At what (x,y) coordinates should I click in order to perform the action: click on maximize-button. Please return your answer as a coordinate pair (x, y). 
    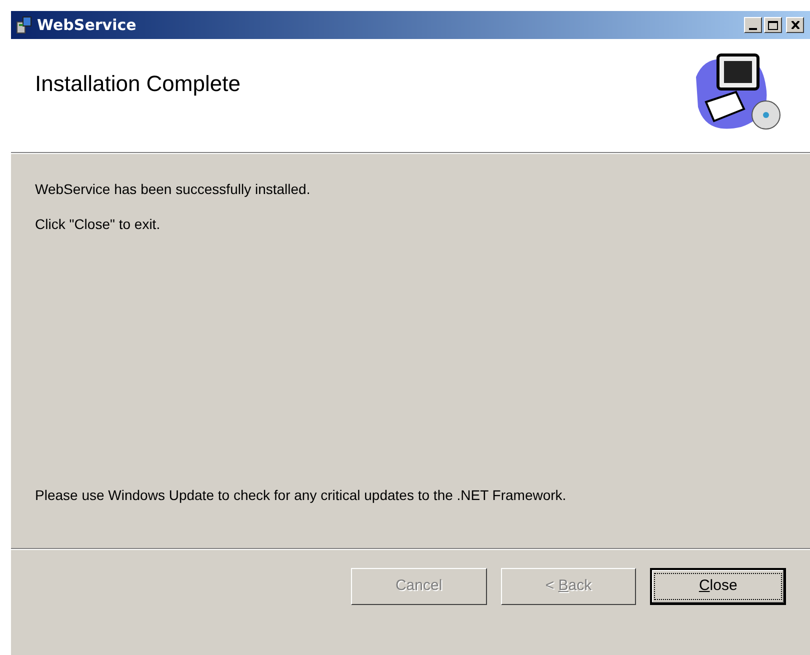
    Looking at the image, I should click on (773, 25).